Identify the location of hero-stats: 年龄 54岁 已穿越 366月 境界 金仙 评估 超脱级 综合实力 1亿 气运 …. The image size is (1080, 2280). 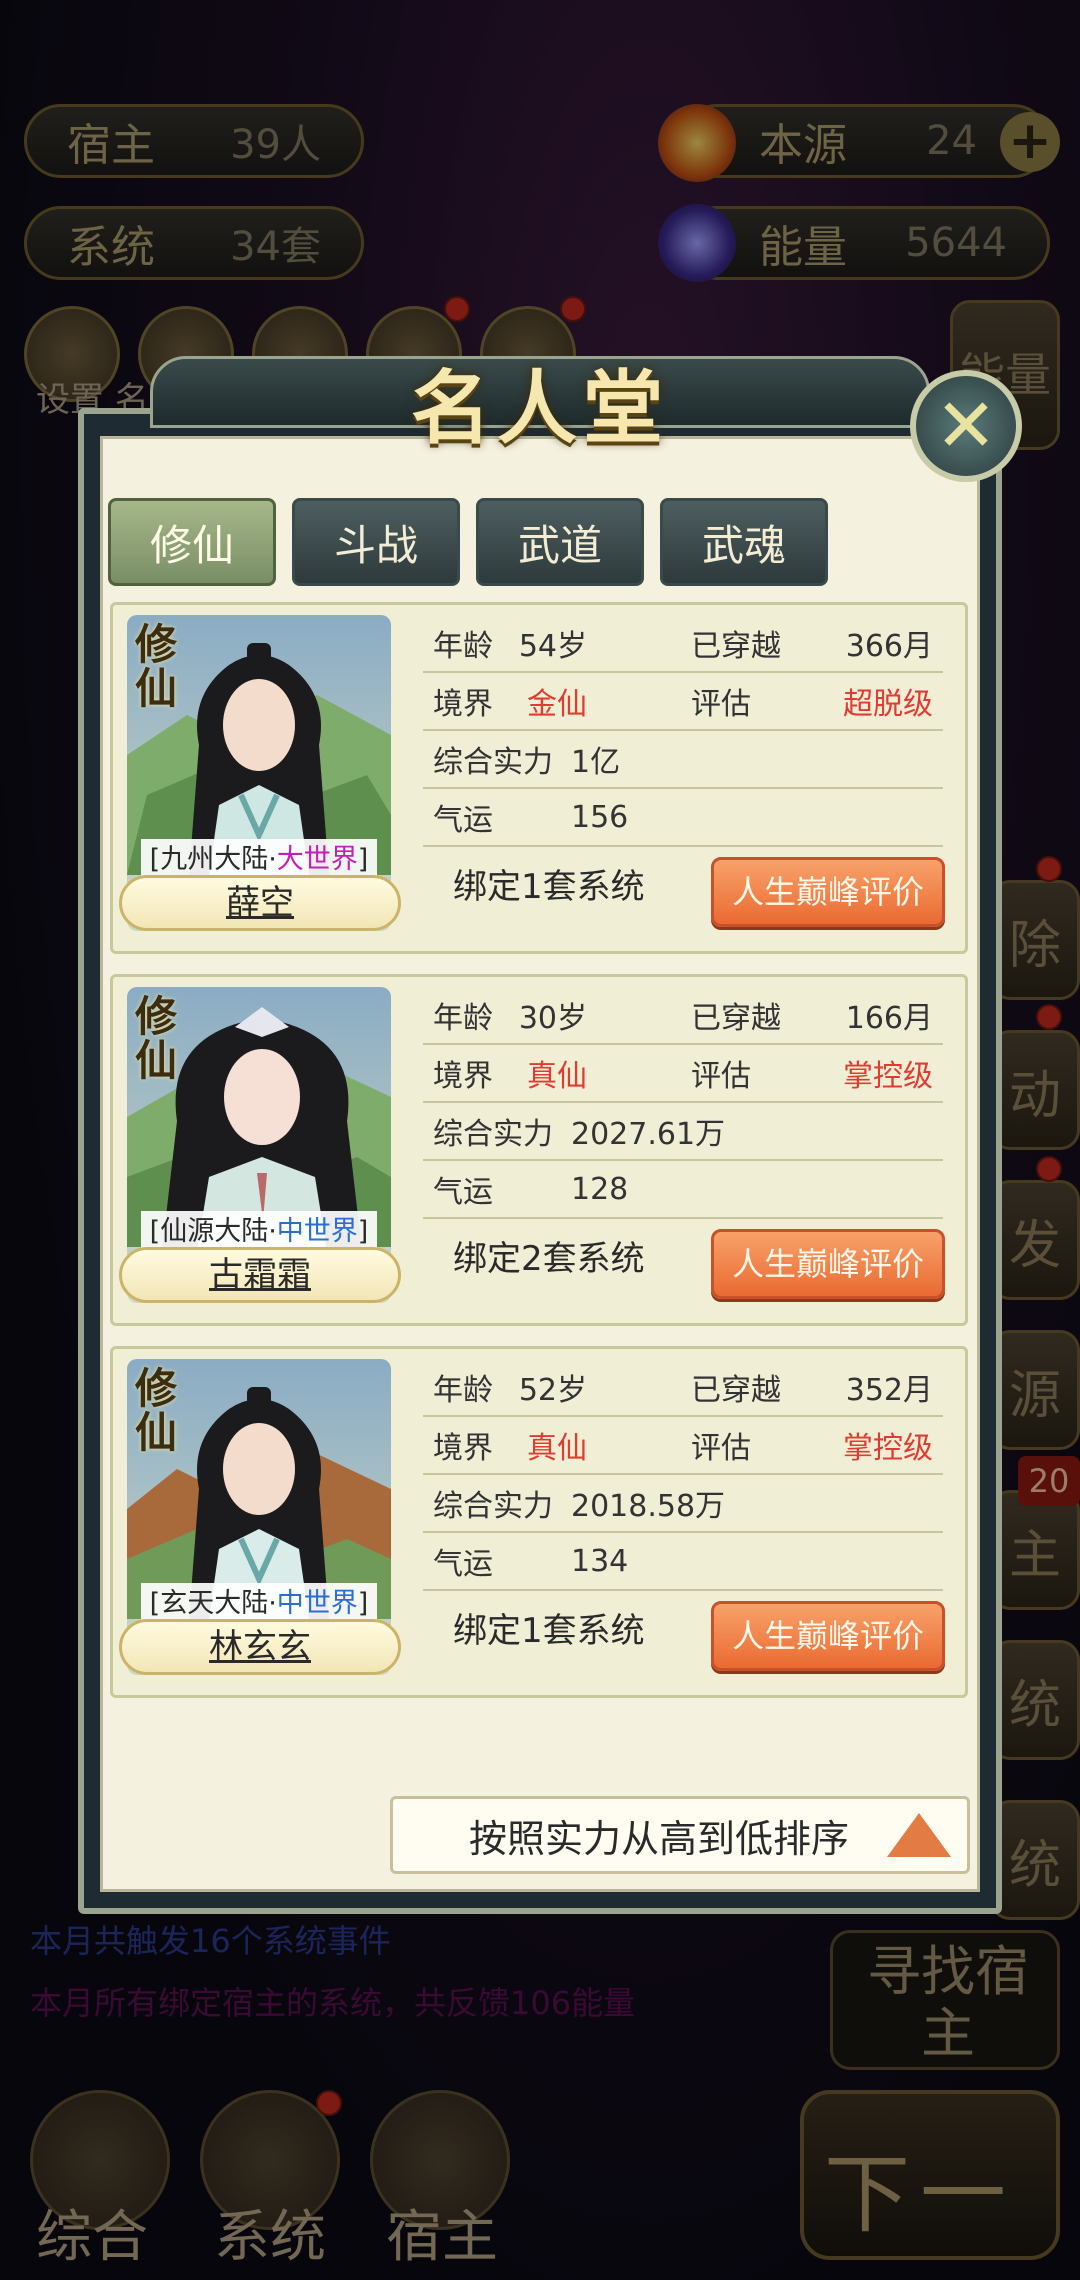
(683, 731).